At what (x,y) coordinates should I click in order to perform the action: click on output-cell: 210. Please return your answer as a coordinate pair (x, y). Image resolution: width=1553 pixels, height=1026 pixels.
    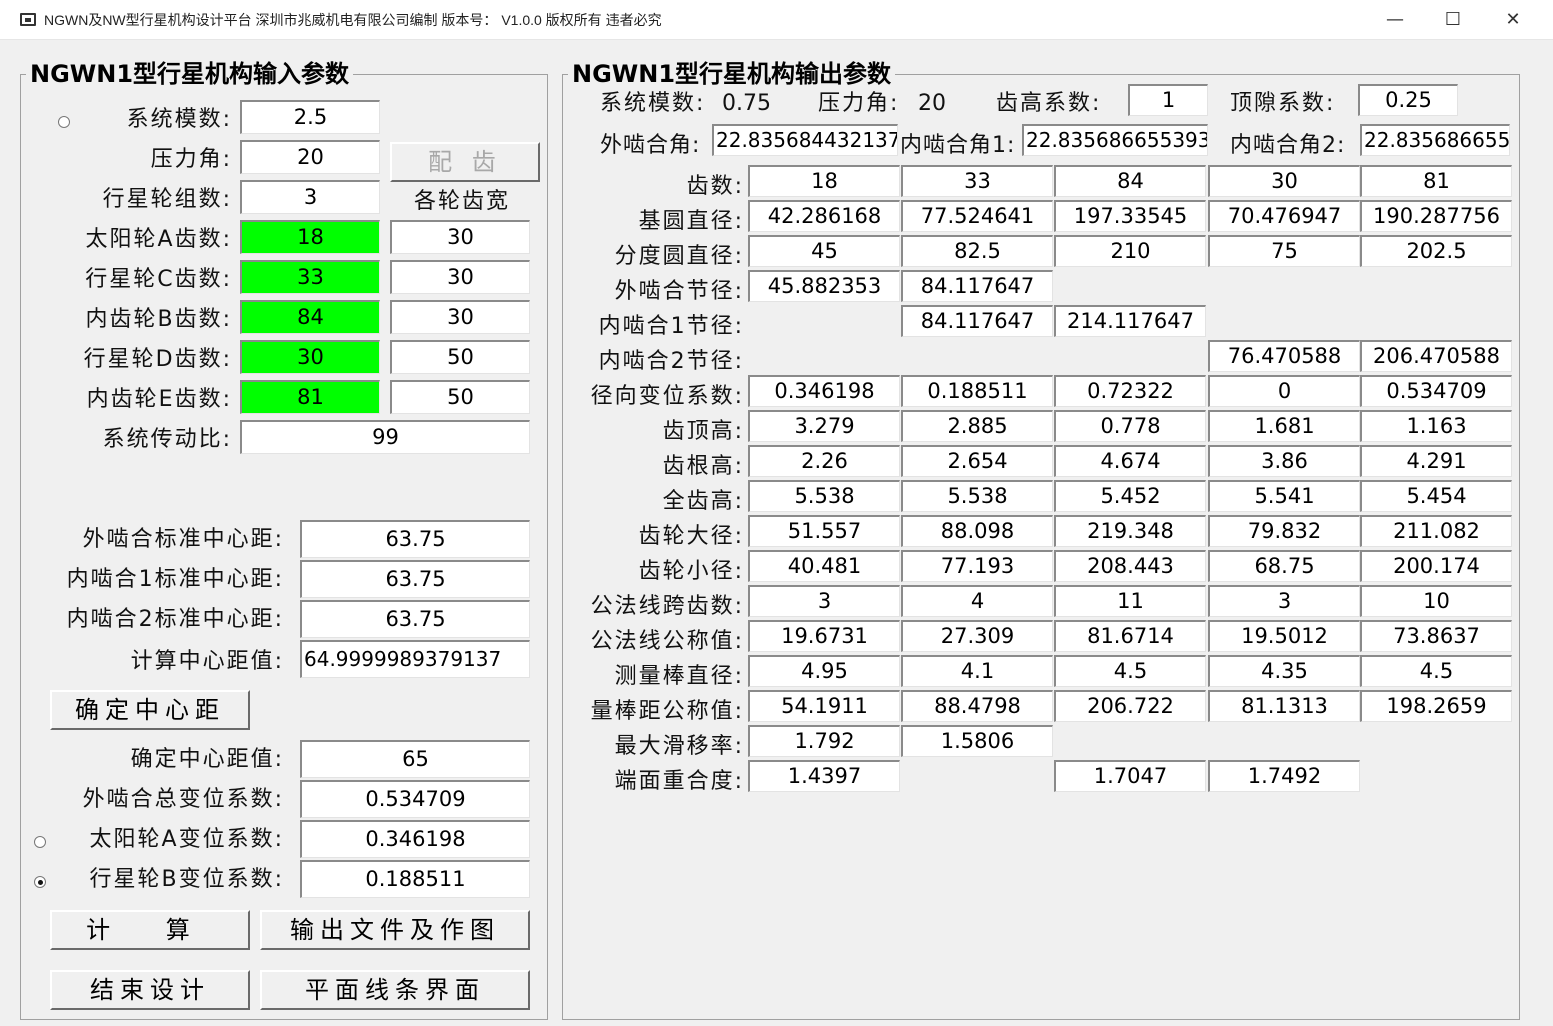
    Looking at the image, I should click on (1130, 251).